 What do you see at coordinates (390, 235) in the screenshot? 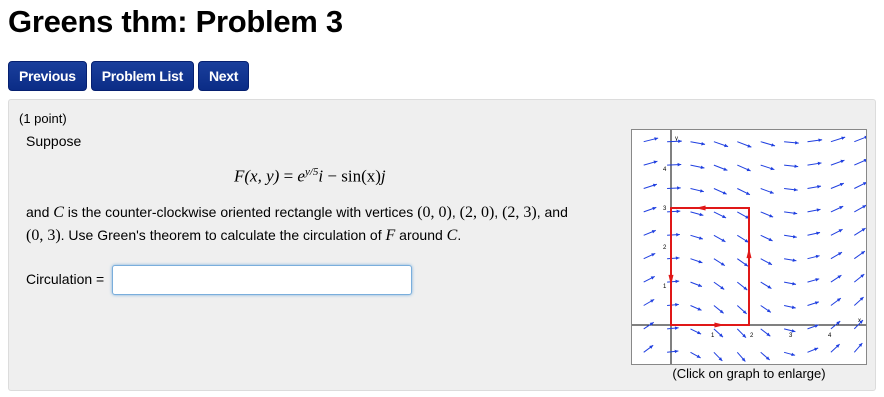
I see `field-f: F` at bounding box center [390, 235].